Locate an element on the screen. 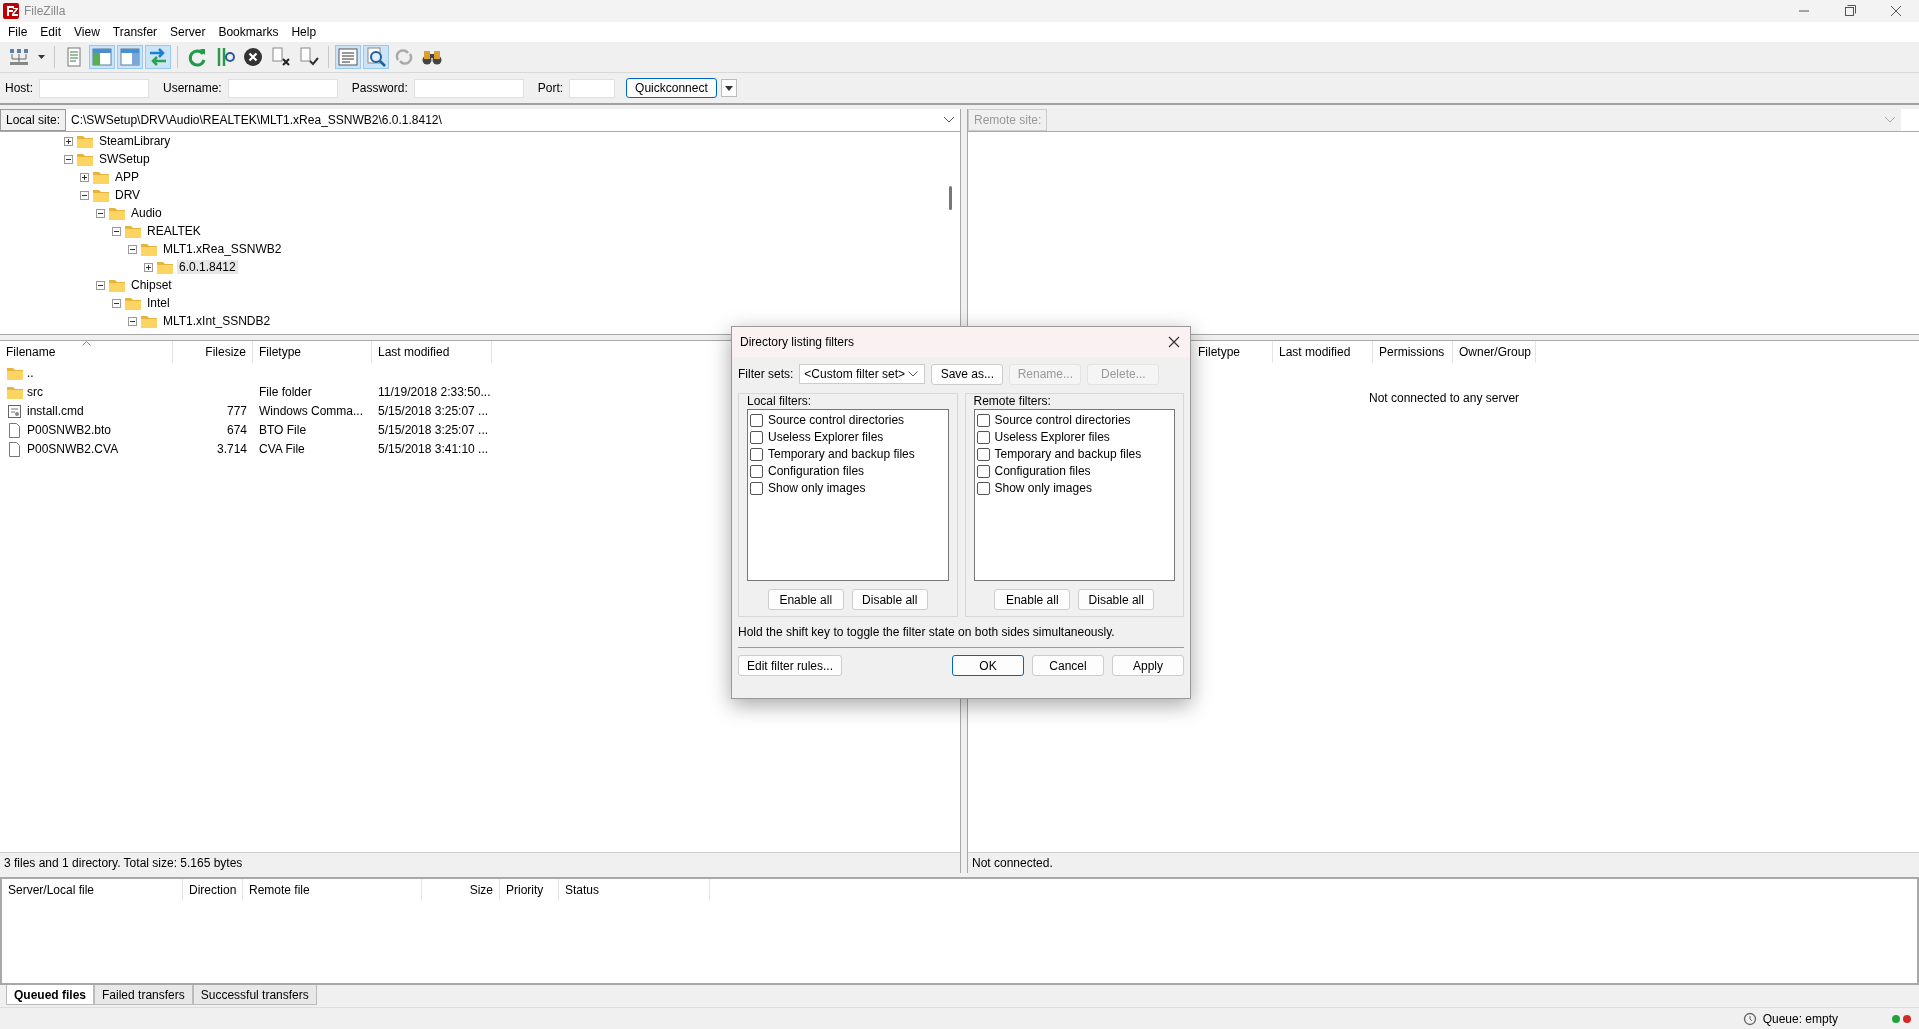  empty-message: Not connected to any server is located at coordinates (1444, 398).